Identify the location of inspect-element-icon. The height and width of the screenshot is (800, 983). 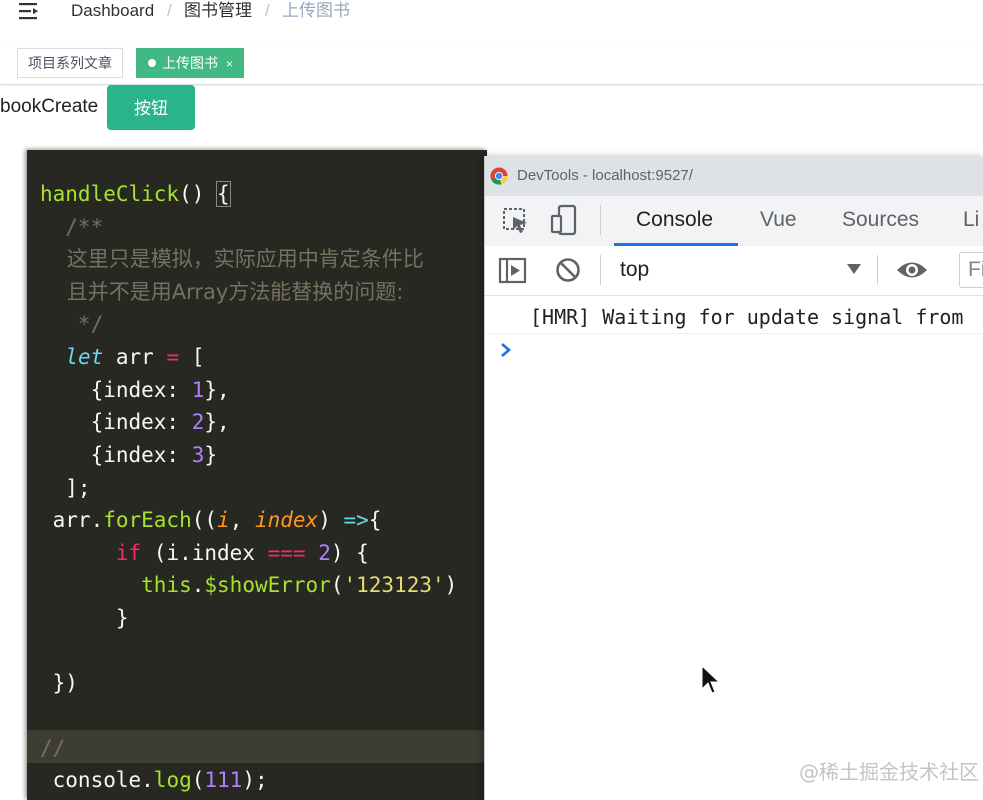
(516, 221).